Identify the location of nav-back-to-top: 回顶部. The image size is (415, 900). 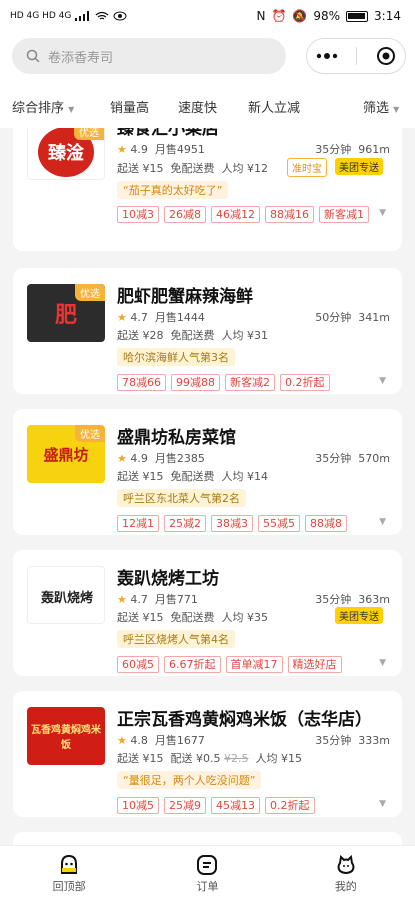
(69, 873).